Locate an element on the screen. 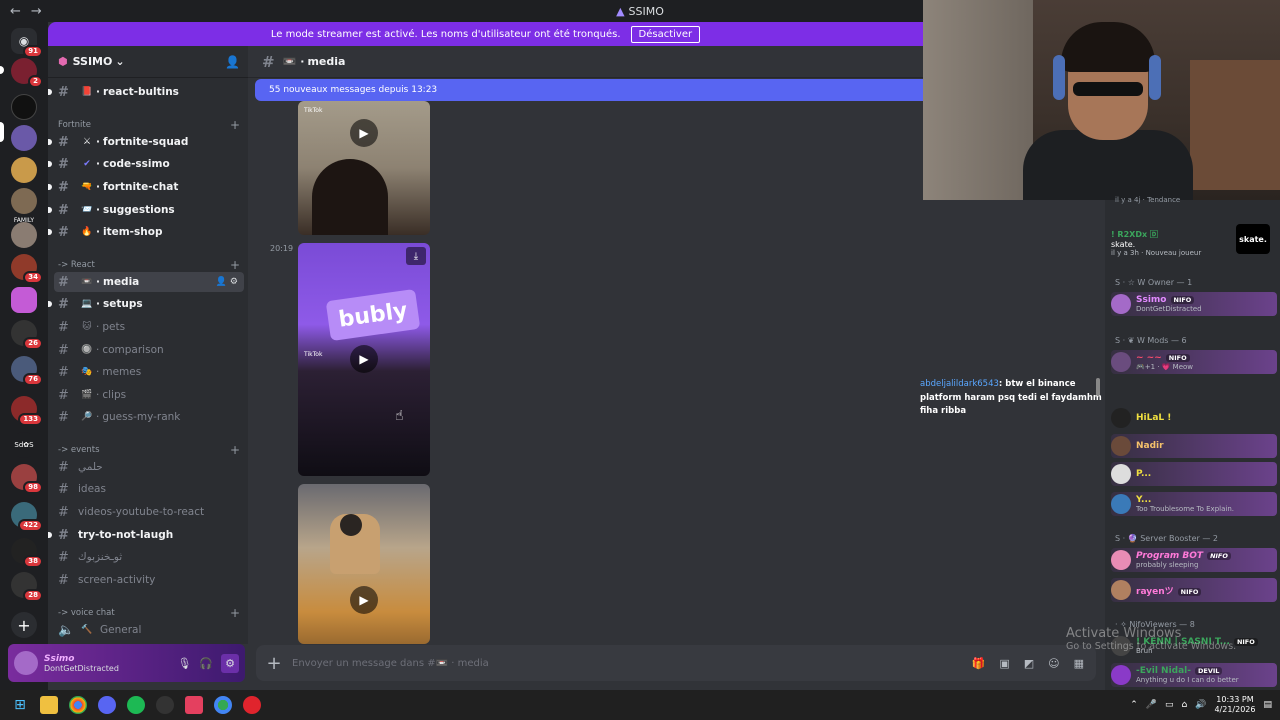 The height and width of the screenshot is (720, 1280). channel-code-ssimo: # ✔ · code-ssimo is located at coordinates (146, 164).